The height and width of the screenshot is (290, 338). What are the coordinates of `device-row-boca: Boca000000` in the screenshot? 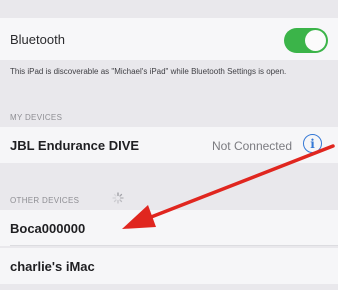 It's located at (169, 228).